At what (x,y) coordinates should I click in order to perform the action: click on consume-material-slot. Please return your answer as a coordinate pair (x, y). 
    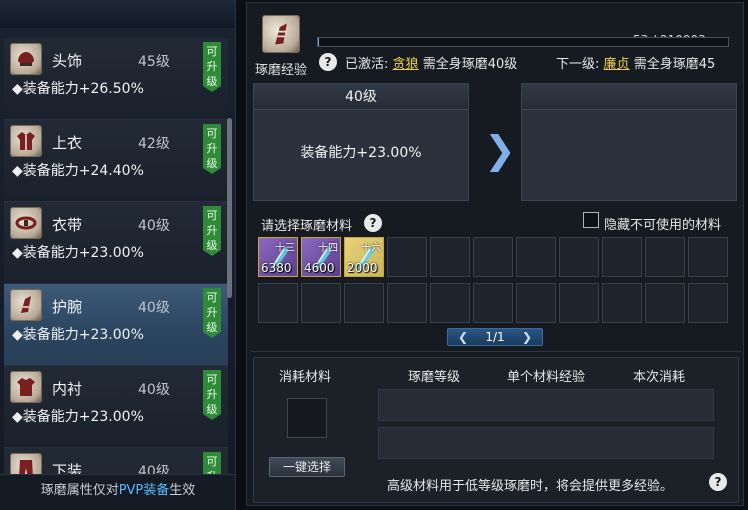
    Looking at the image, I should click on (307, 418).